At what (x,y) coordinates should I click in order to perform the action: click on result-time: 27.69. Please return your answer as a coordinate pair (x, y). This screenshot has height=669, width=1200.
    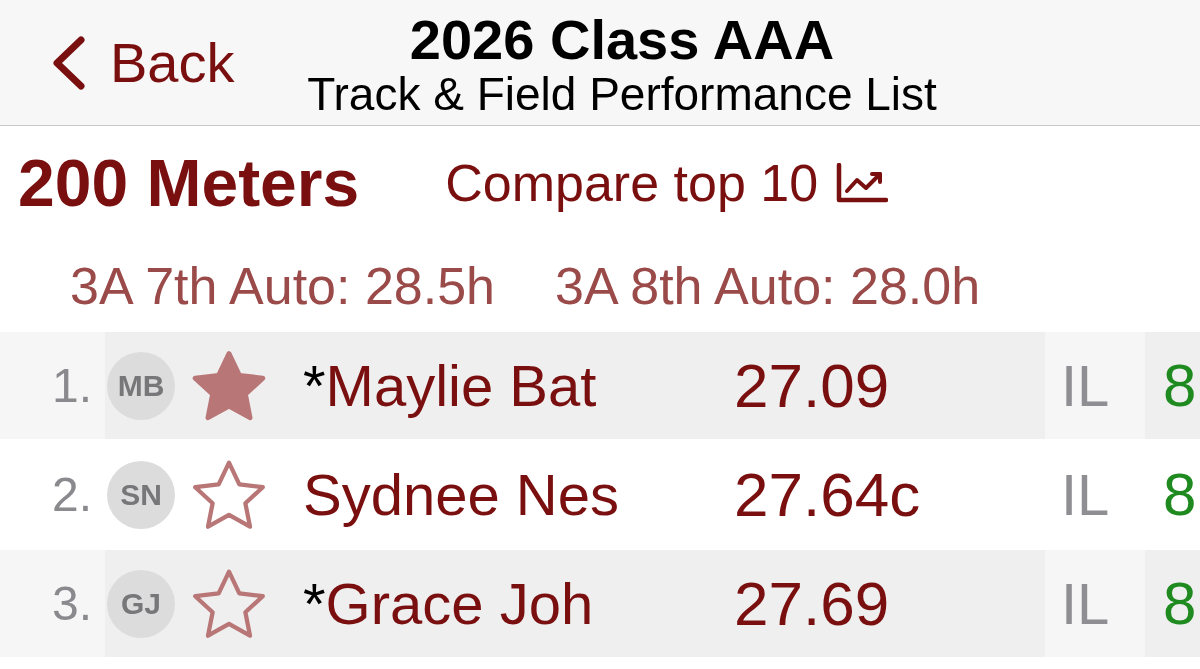
    Looking at the image, I should click on (812, 603).